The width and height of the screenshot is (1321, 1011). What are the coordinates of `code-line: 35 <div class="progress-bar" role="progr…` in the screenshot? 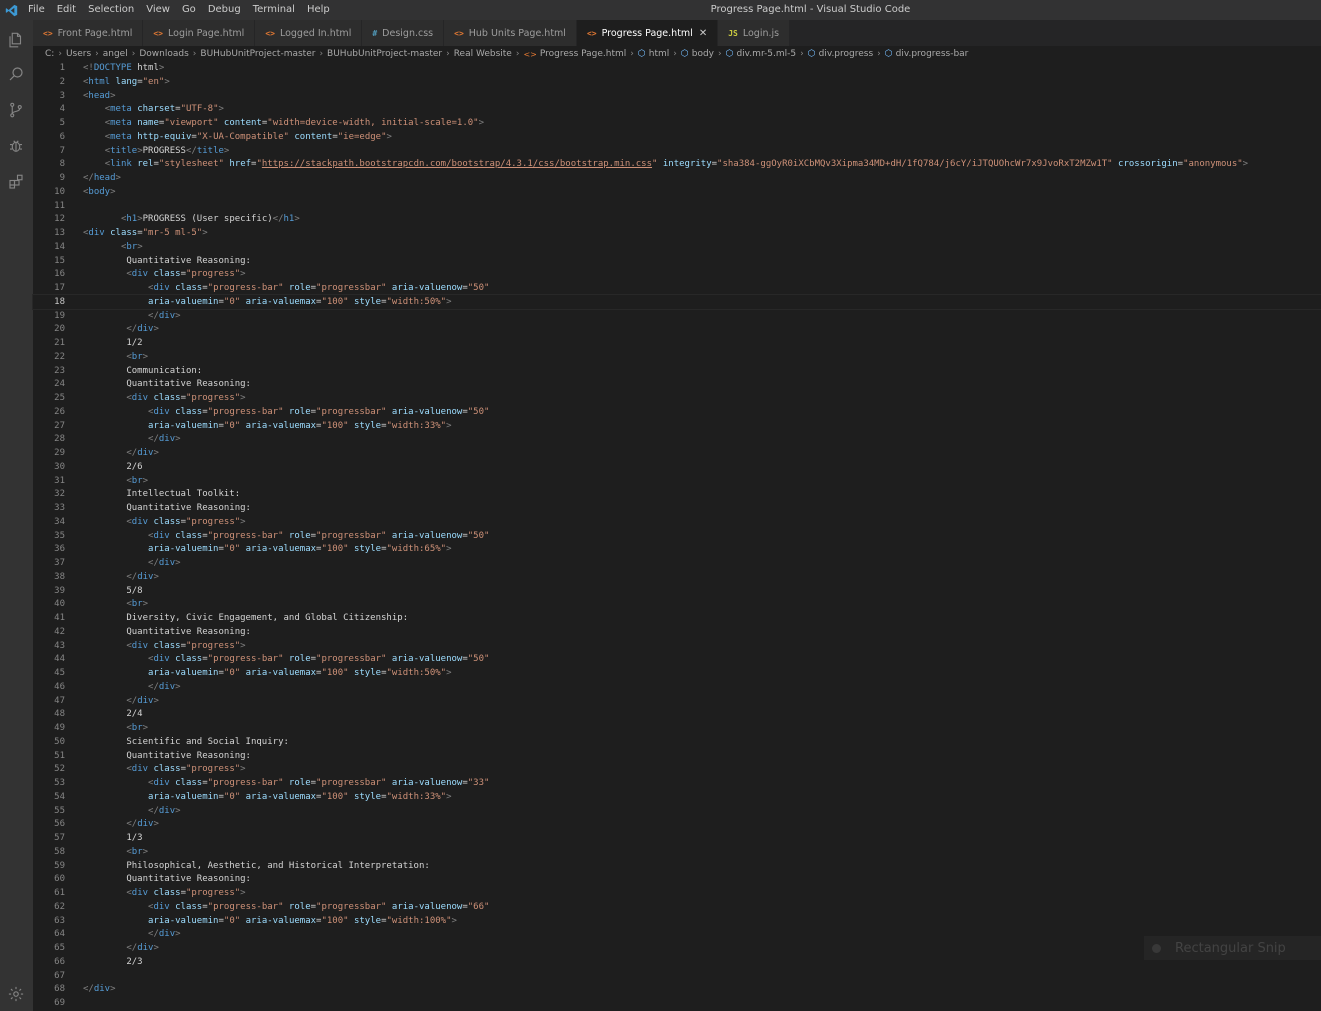 It's located at (677, 536).